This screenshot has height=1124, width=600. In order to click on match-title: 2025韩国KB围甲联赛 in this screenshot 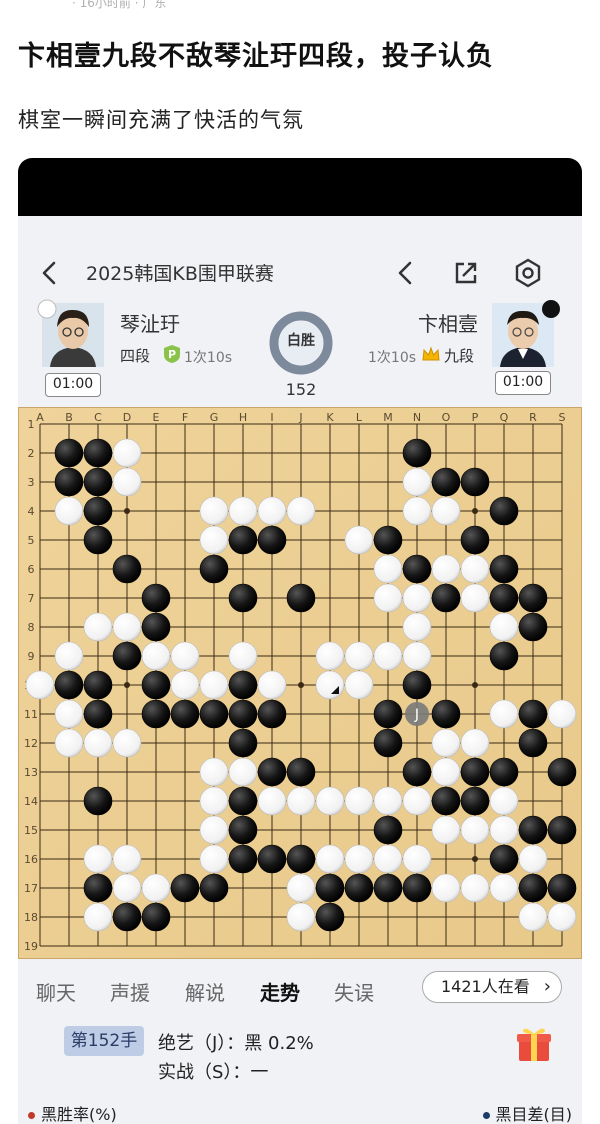, I will do `click(180, 274)`.